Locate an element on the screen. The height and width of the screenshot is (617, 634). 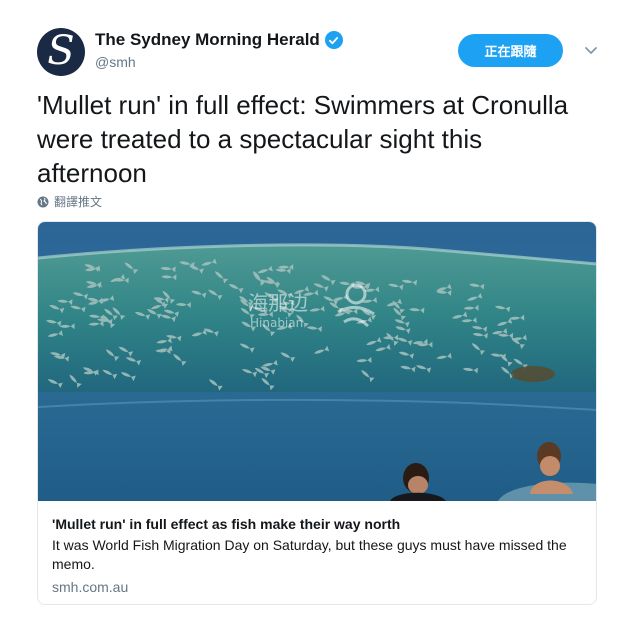
avatar: S is located at coordinates (61, 52).